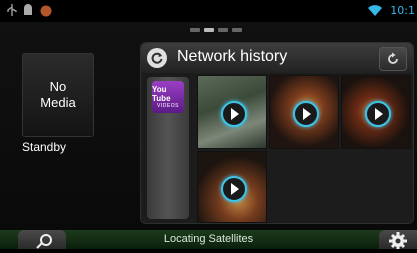 Image resolution: width=417 pixels, height=253 pixels. I want to click on widget-title: Network history, so click(232, 56).